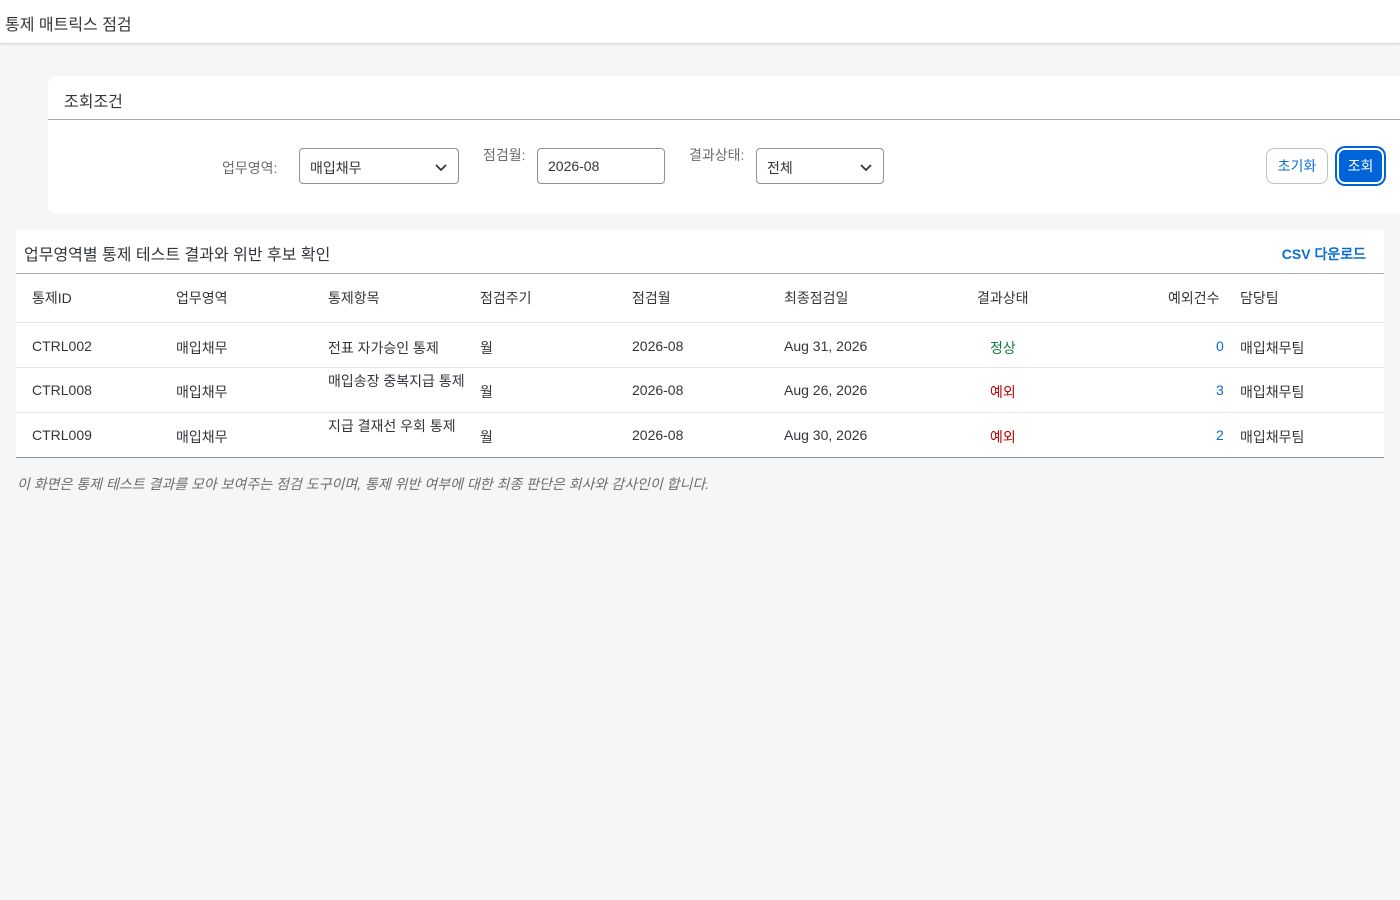 Image resolution: width=1400 pixels, height=900 pixels. Describe the element at coordinates (506, 298) in the screenshot. I see `column-header-cycle: 점검주기` at that location.